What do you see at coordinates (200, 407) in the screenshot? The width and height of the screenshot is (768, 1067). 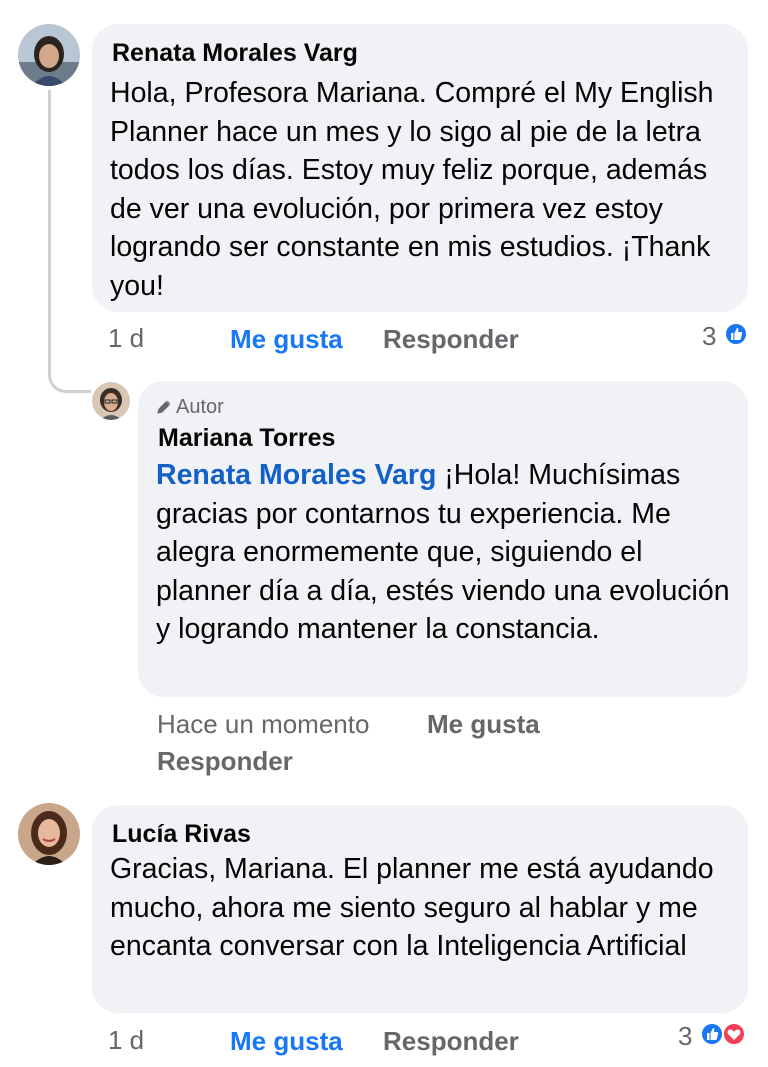 I see `badge-label: Autor` at bounding box center [200, 407].